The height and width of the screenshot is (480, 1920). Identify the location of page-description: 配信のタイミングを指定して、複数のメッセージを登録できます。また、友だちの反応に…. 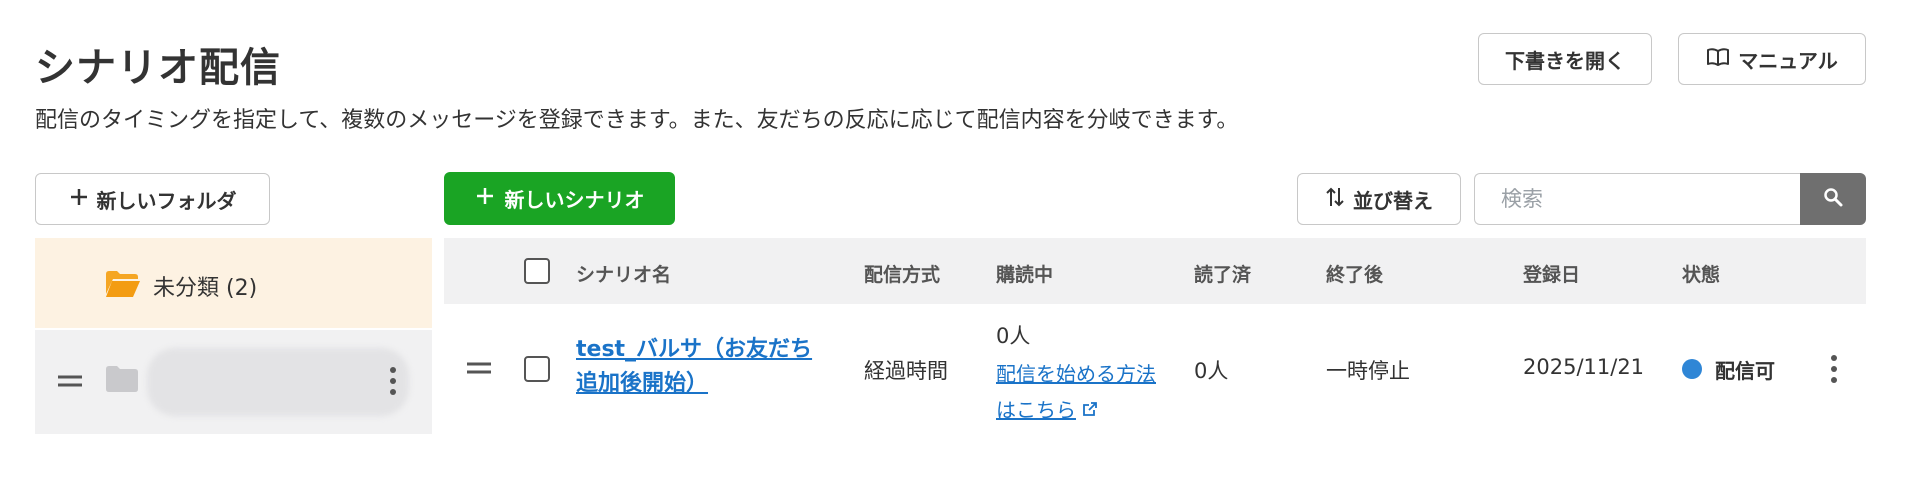
(637, 120).